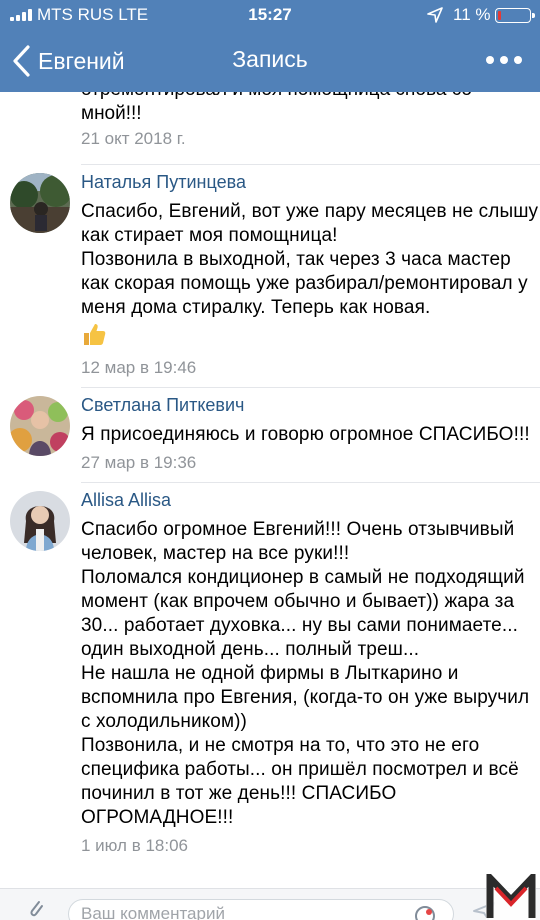 The image size is (540, 920). Describe the element at coordinates (511, 897) in the screenshot. I see `m-logo-watermark` at that location.